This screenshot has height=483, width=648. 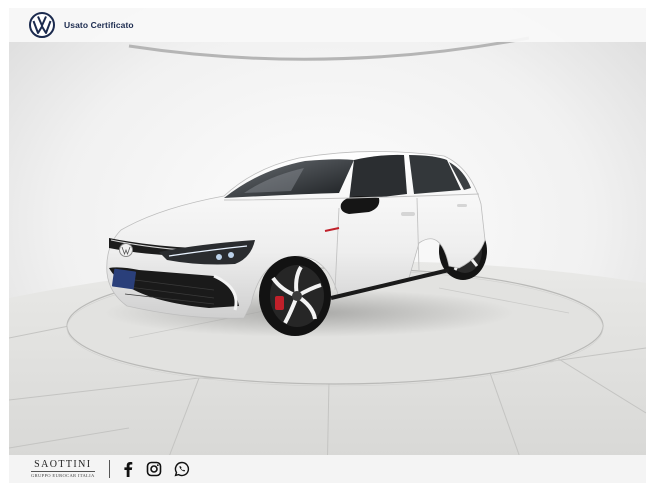 What do you see at coordinates (99, 25) in the screenshot?
I see `brand-label: Usato Certificato` at bounding box center [99, 25].